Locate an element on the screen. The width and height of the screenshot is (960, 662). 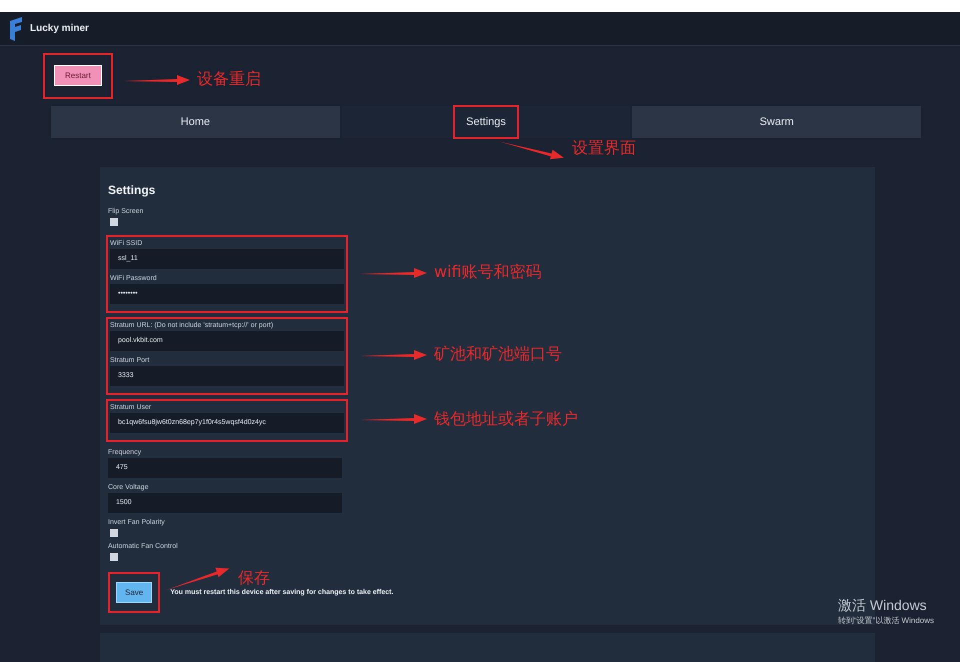
activation-subtitle: 转到“设置”以激活 Windows is located at coordinates (886, 620).